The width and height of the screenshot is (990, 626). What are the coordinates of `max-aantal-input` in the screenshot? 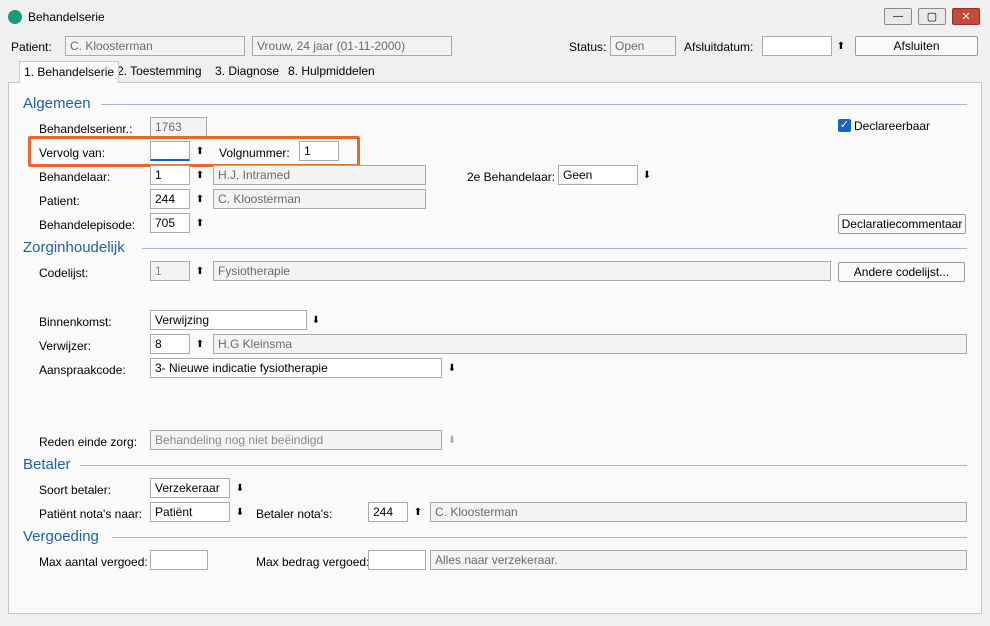 It's located at (179, 560).